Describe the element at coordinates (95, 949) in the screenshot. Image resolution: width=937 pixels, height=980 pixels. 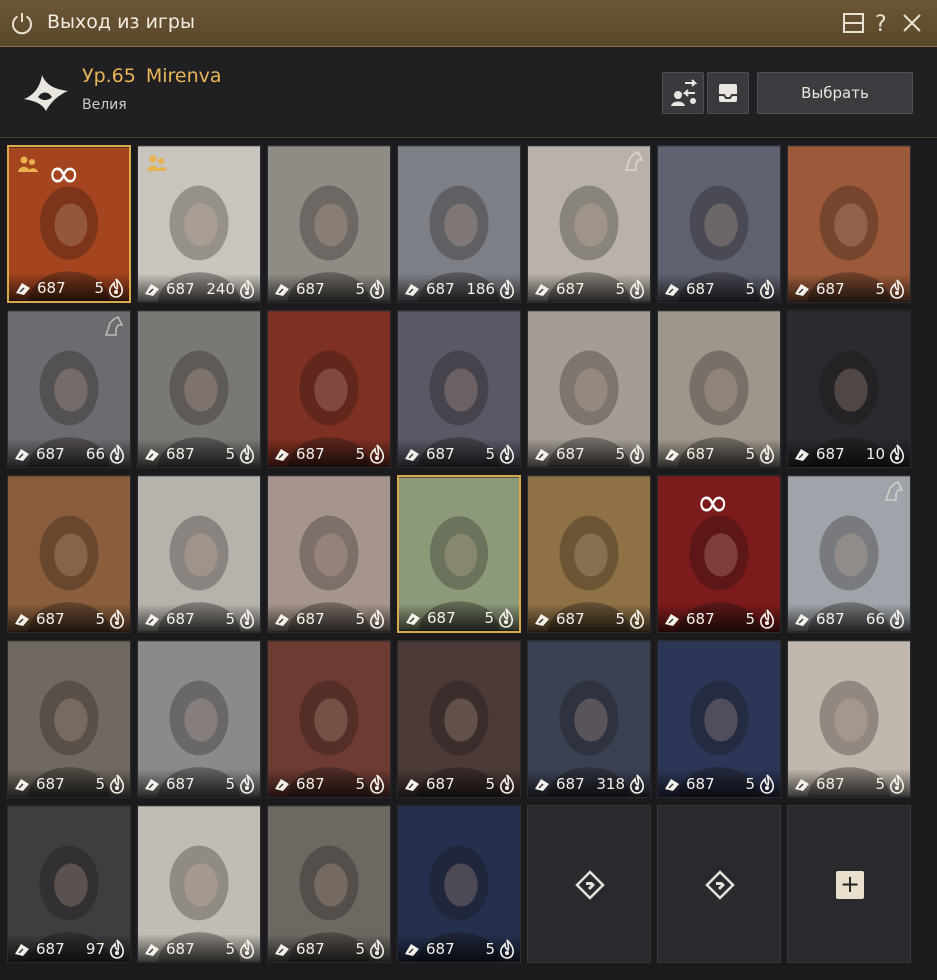
I see `energy-count: 97` at that location.